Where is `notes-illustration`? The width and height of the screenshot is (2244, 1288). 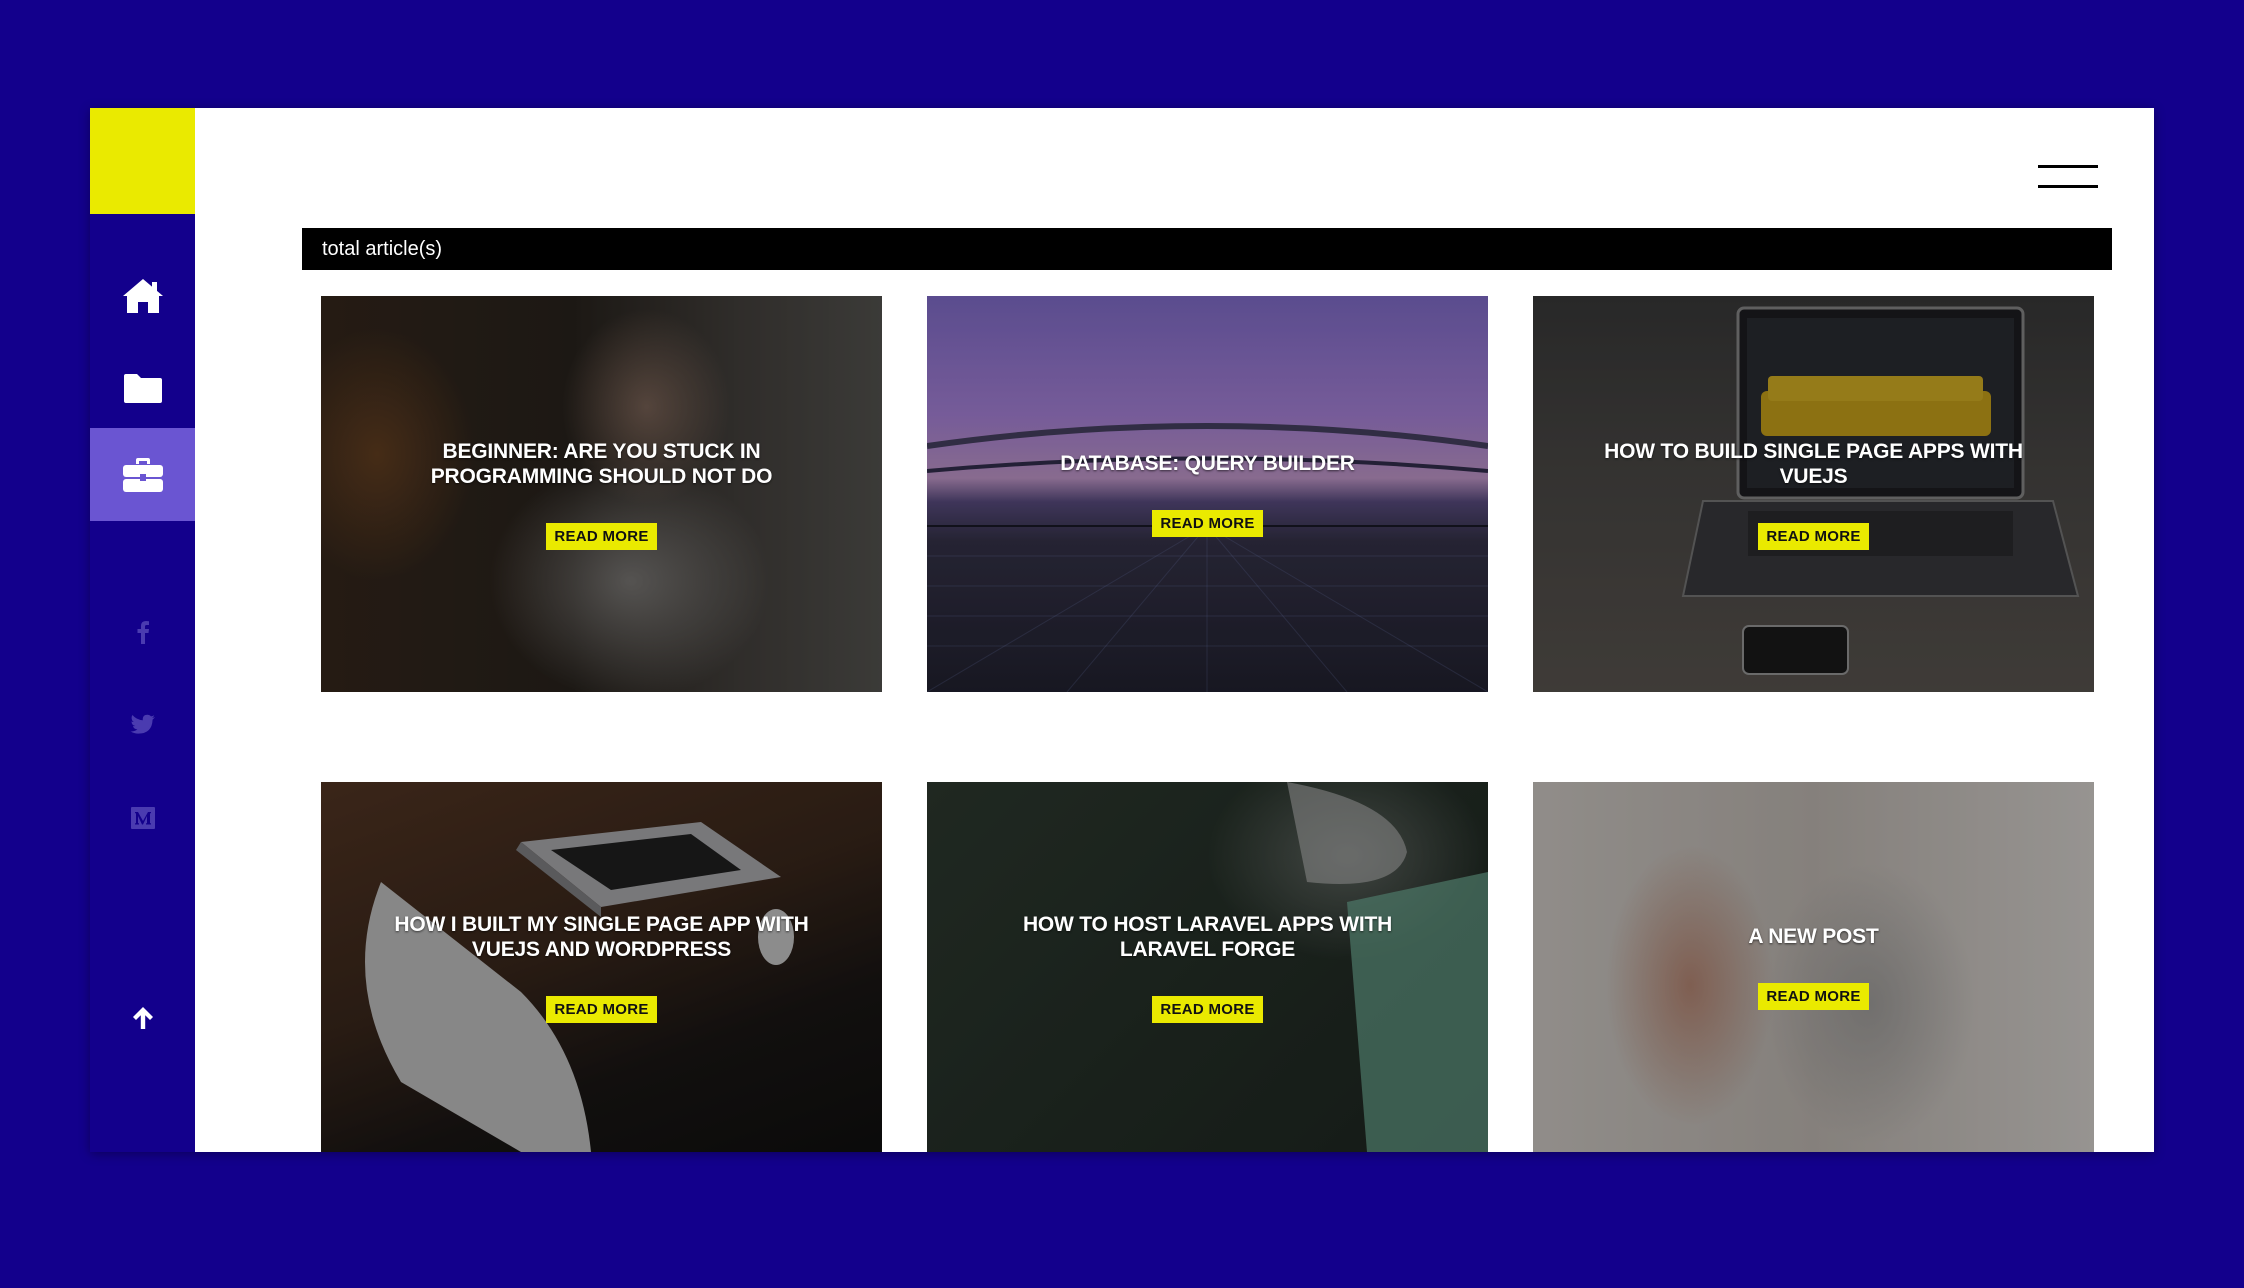 notes-illustration is located at coordinates (1387, 967).